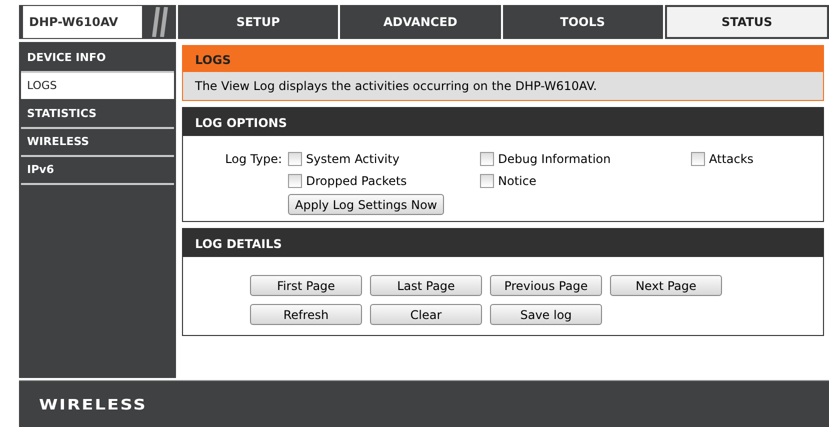 This screenshot has width=829, height=427. I want to click on log-button: Refresh, so click(306, 314).